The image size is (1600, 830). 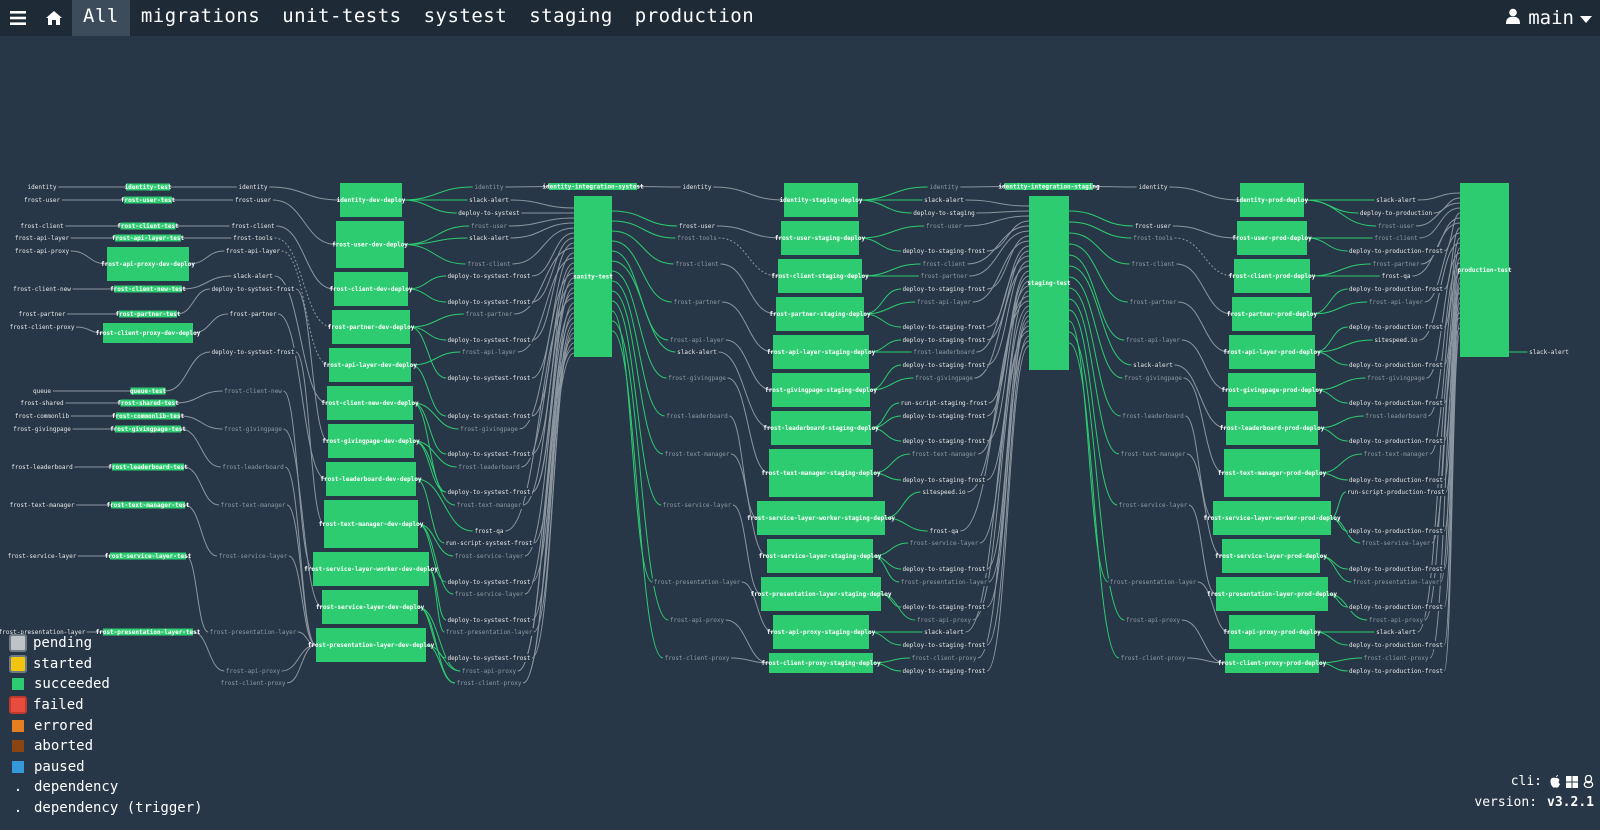 What do you see at coordinates (1549, 352) in the screenshot?
I see `final-output-resource-slack-alert: slack-alert` at bounding box center [1549, 352].